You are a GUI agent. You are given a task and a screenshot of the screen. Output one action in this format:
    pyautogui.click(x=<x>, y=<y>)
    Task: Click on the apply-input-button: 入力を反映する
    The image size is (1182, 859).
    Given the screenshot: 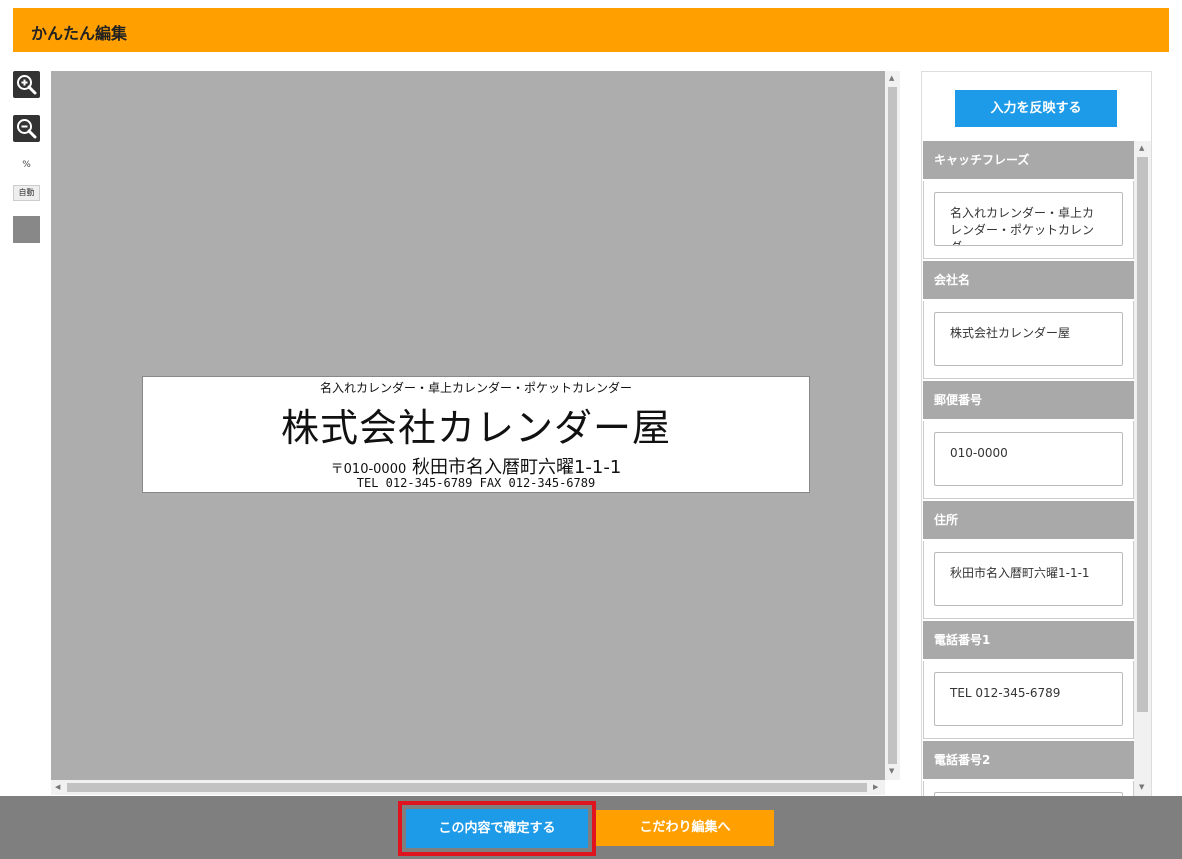 What is the action you would take?
    pyautogui.click(x=1036, y=108)
    